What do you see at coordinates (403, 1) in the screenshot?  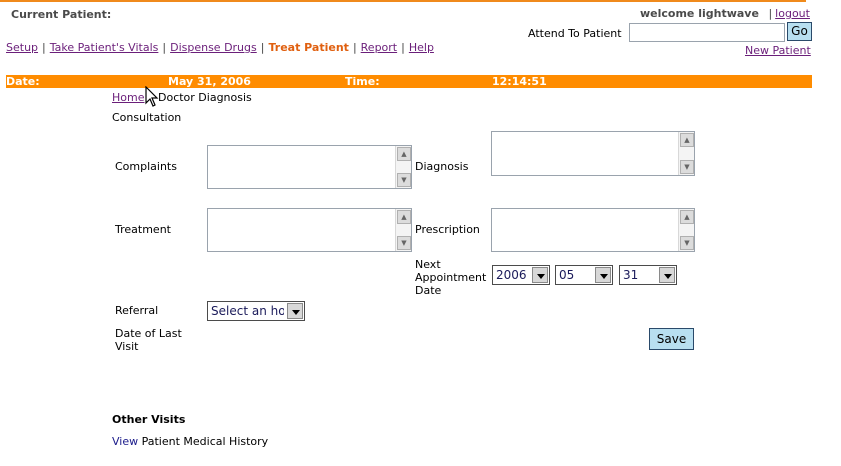 I see `top-border-line` at bounding box center [403, 1].